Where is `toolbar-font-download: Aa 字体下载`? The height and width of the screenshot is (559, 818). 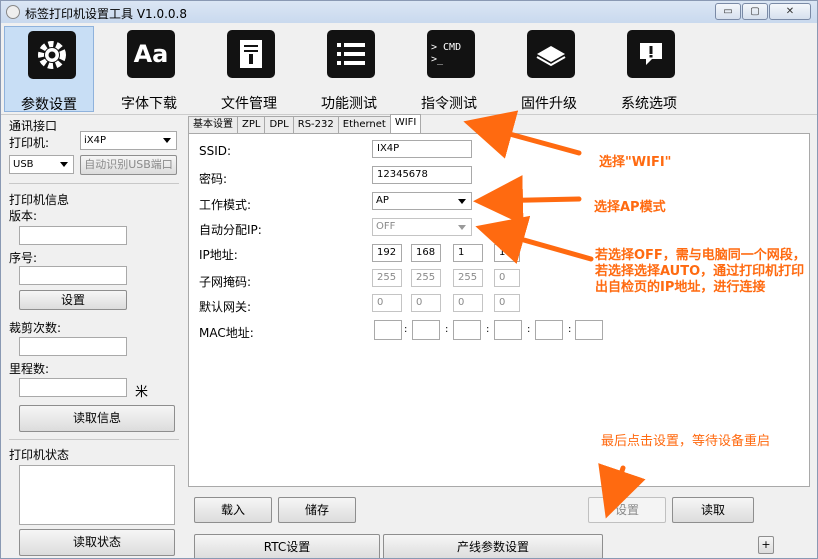
toolbar-font-download: Aa 字体下载 is located at coordinates (149, 69).